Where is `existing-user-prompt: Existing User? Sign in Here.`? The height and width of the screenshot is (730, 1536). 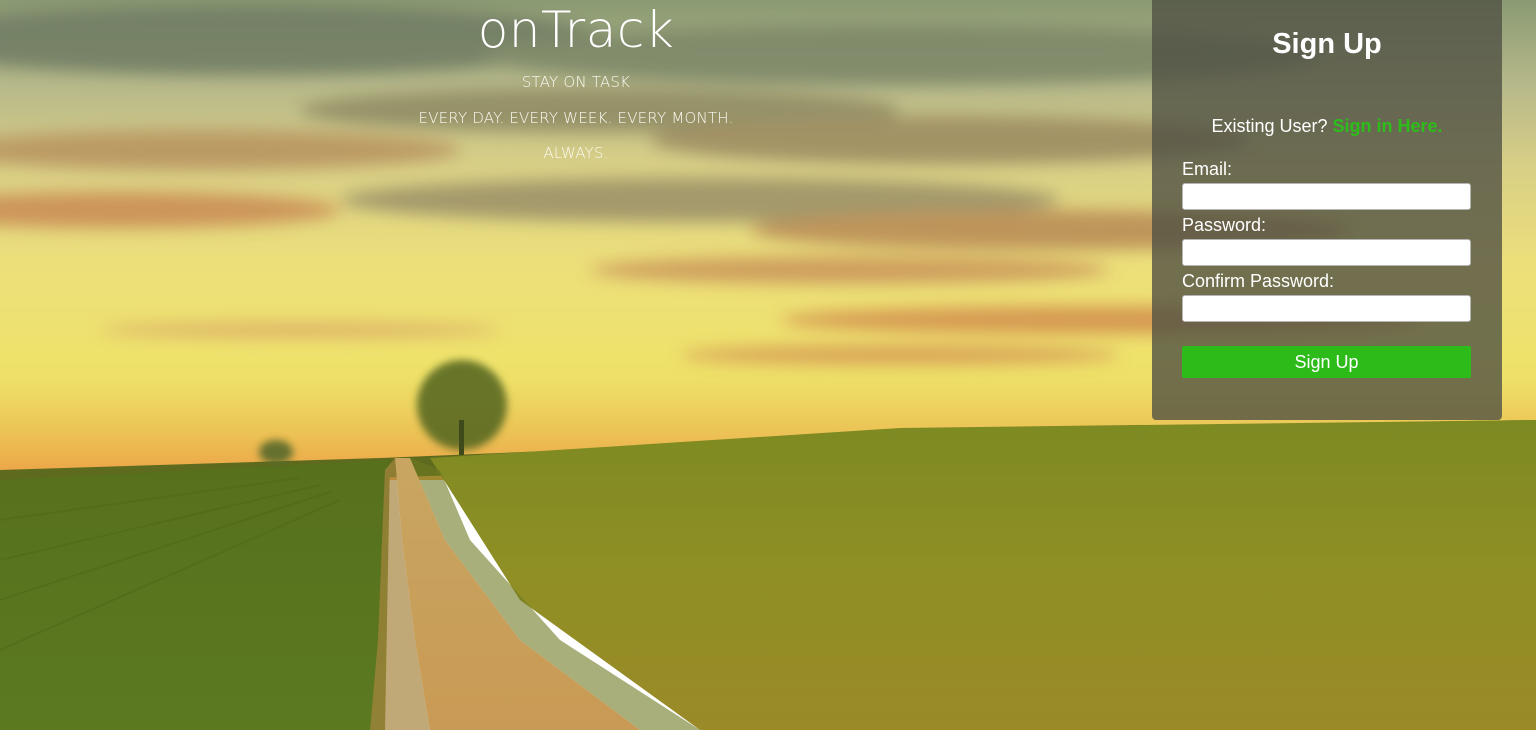
existing-user-prompt: Existing User? Sign in Here. is located at coordinates (1327, 126).